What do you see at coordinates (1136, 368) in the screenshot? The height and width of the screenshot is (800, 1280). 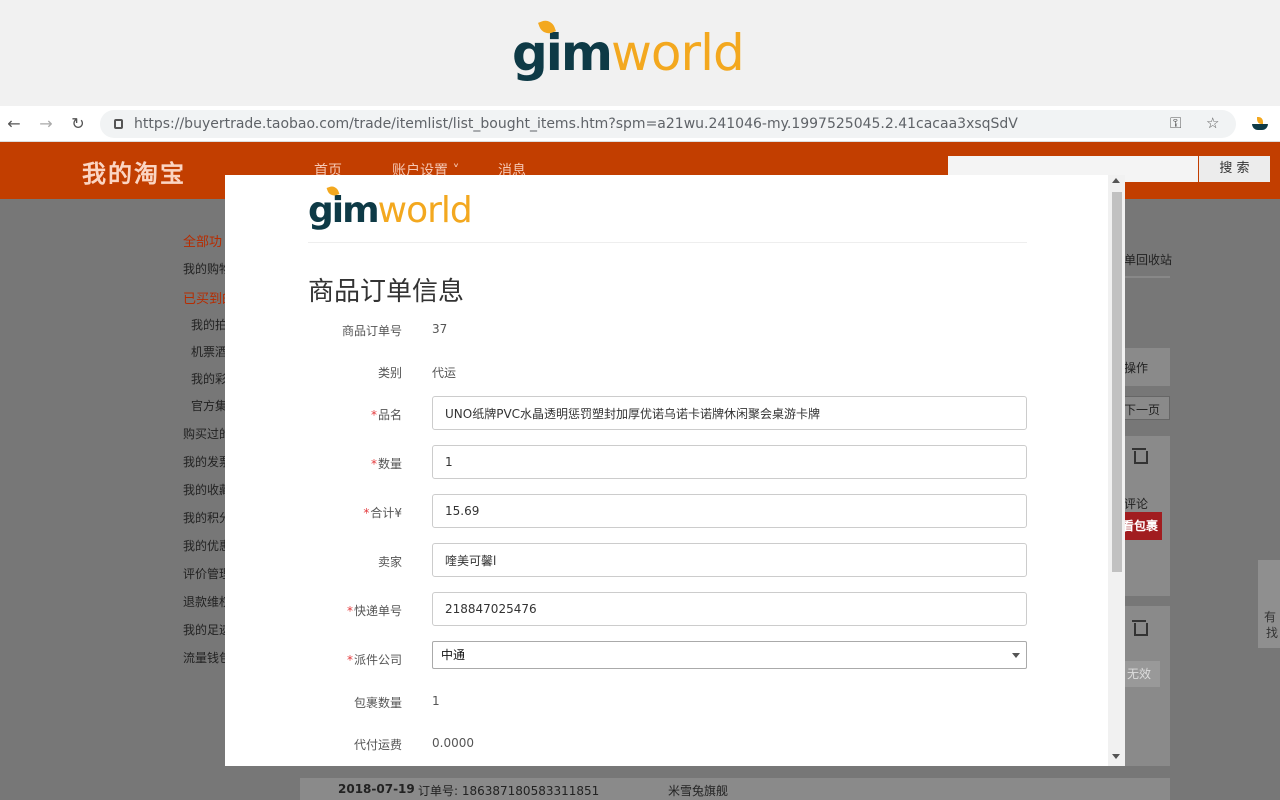 I see `operate-label: 操作` at bounding box center [1136, 368].